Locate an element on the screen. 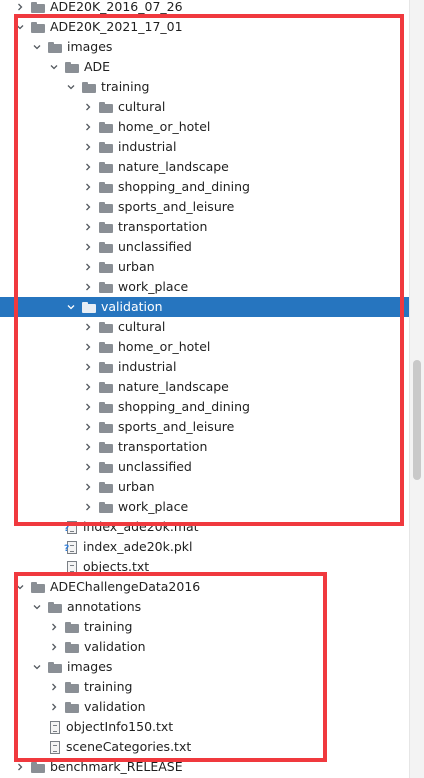 The height and width of the screenshot is (778, 424). tree-row-objectinfo150-txt: objectInfo150.txt is located at coordinates (204, 727).